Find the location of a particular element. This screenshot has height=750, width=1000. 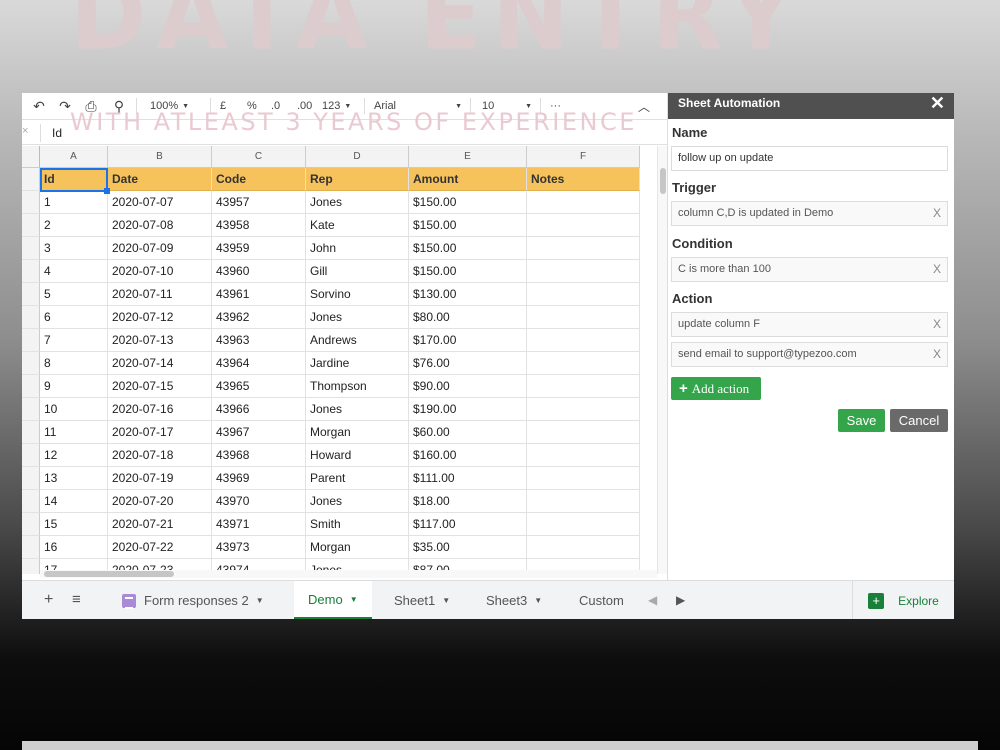

table-cell: 14 is located at coordinates (74, 501).